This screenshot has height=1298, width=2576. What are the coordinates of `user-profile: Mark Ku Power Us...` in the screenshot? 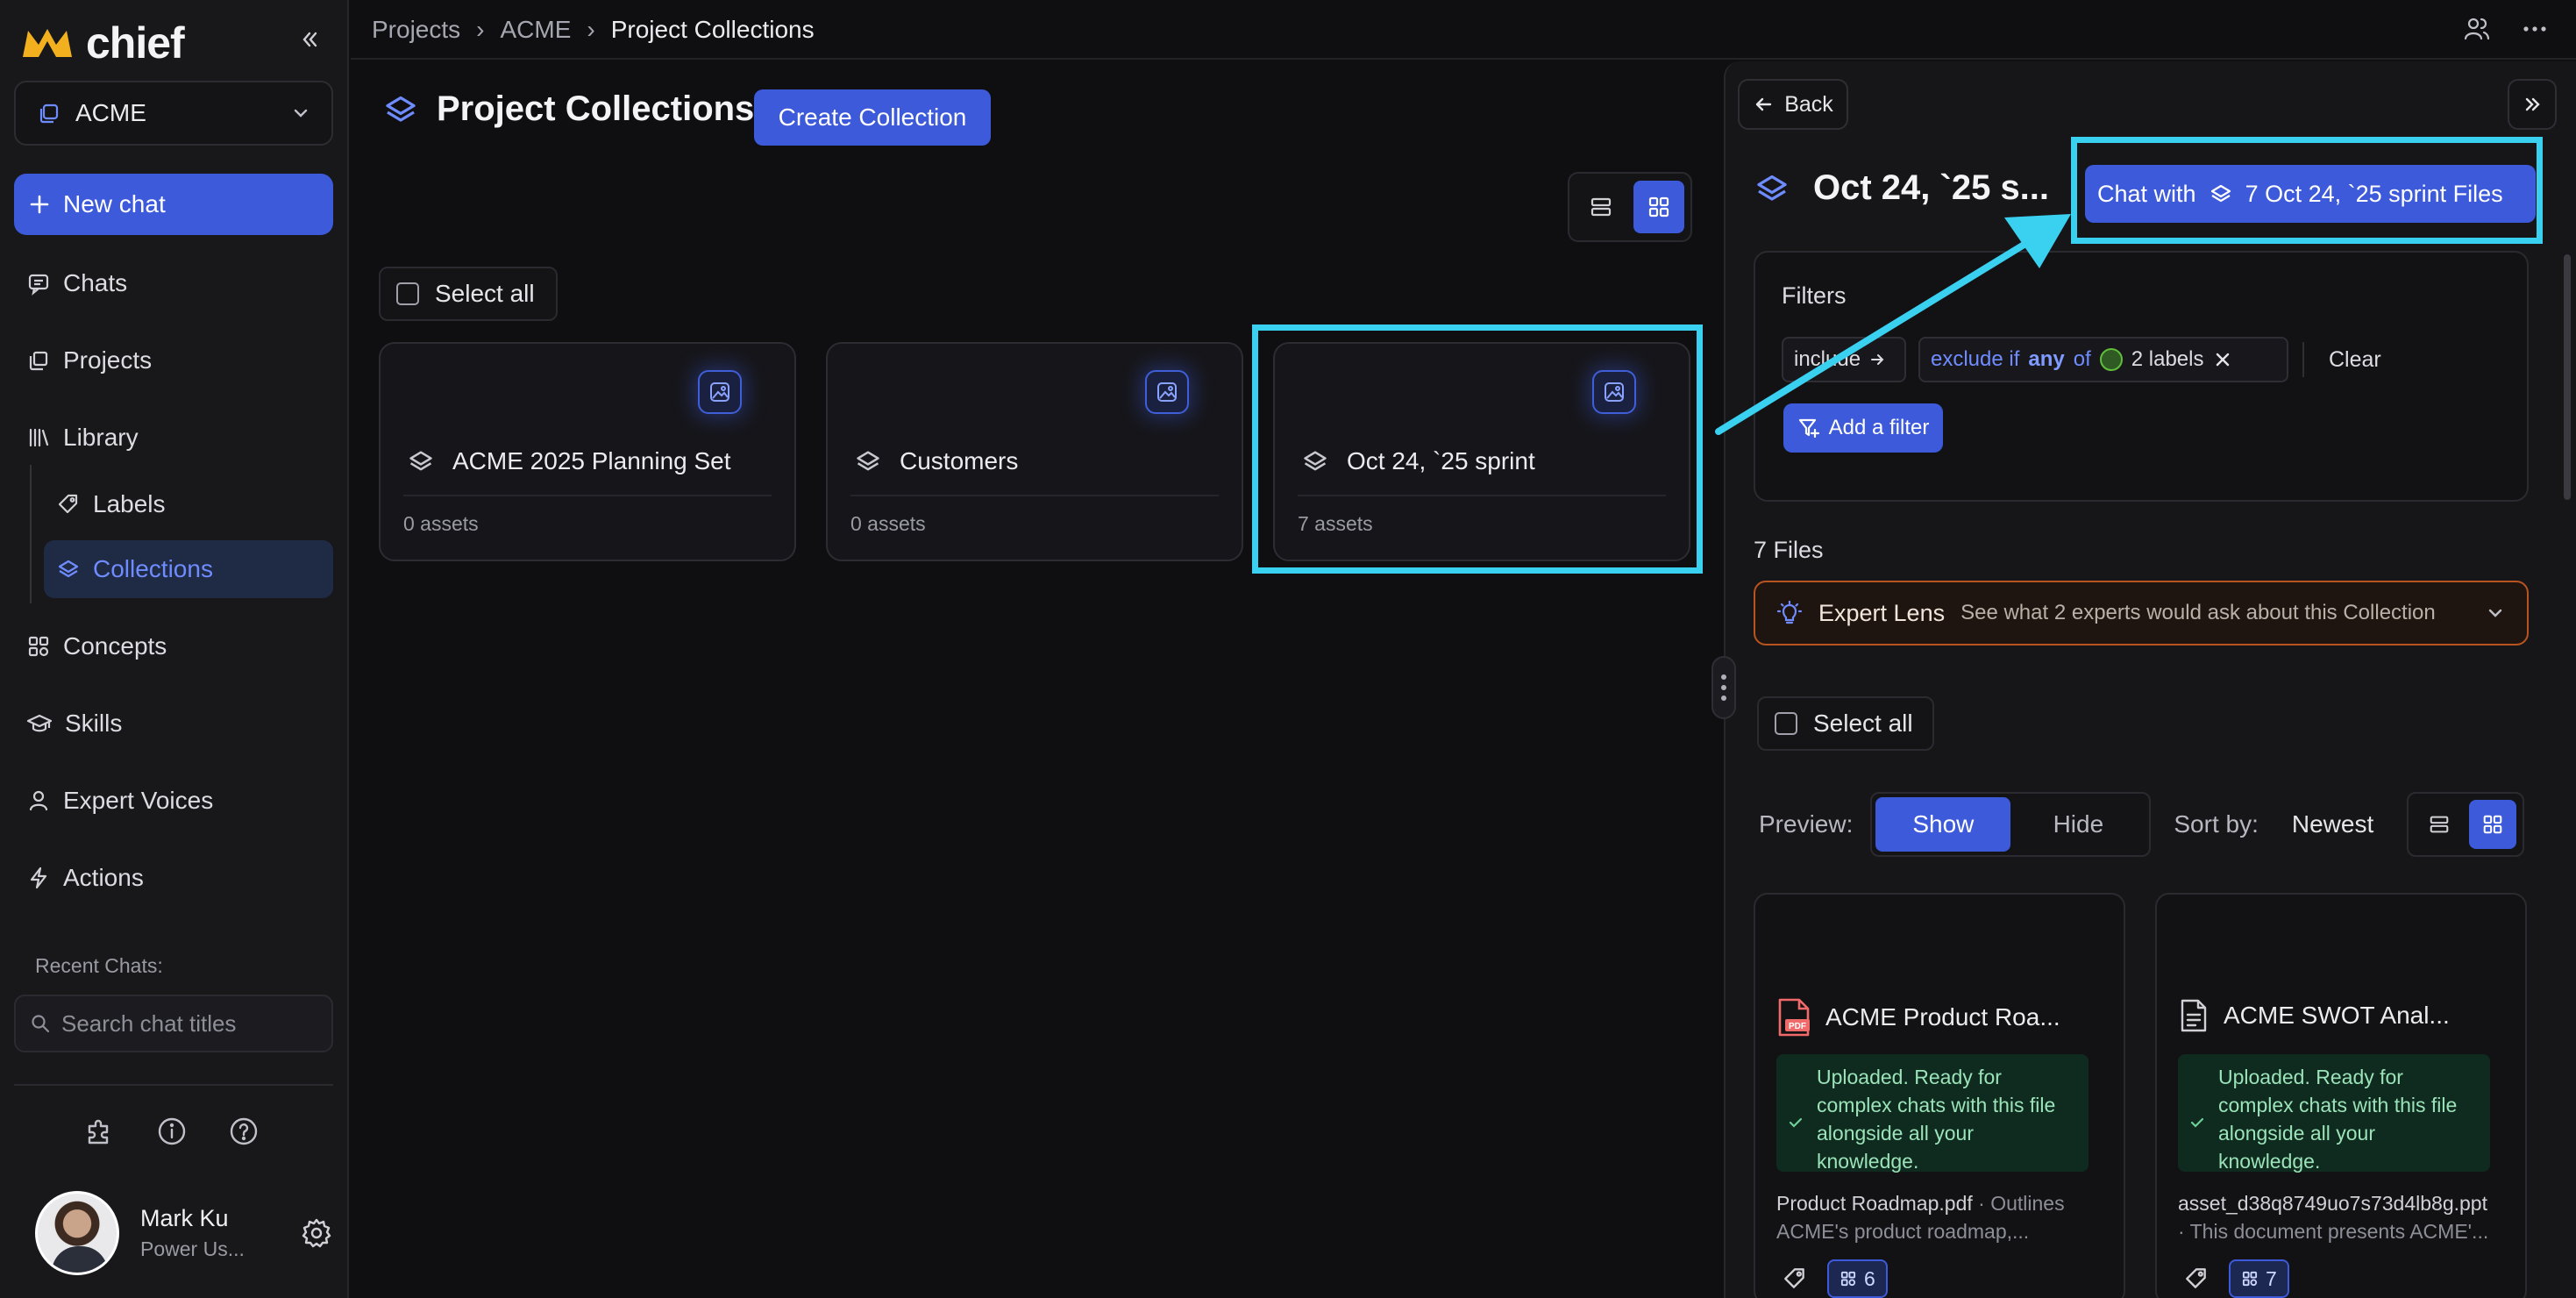 It's located at (184, 1233).